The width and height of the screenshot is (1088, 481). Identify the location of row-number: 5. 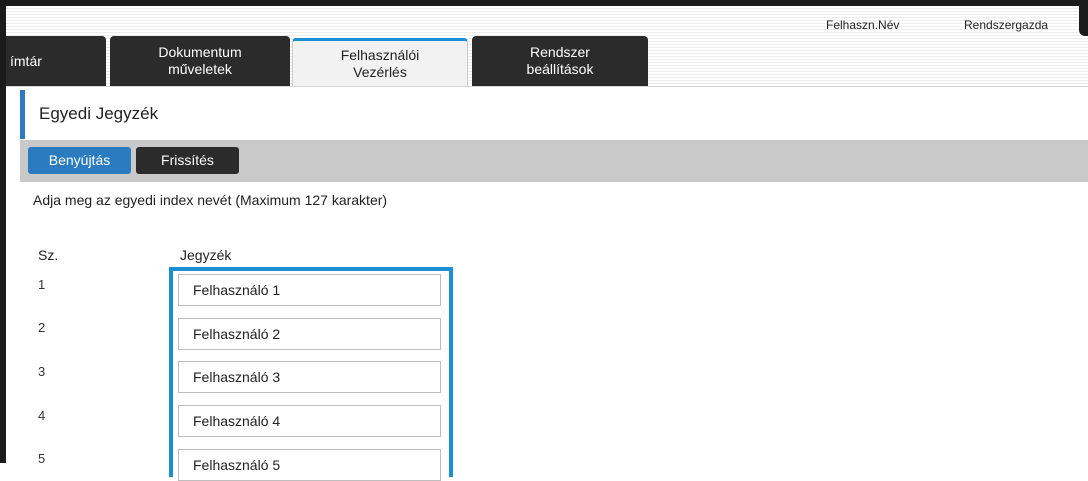
(42, 458).